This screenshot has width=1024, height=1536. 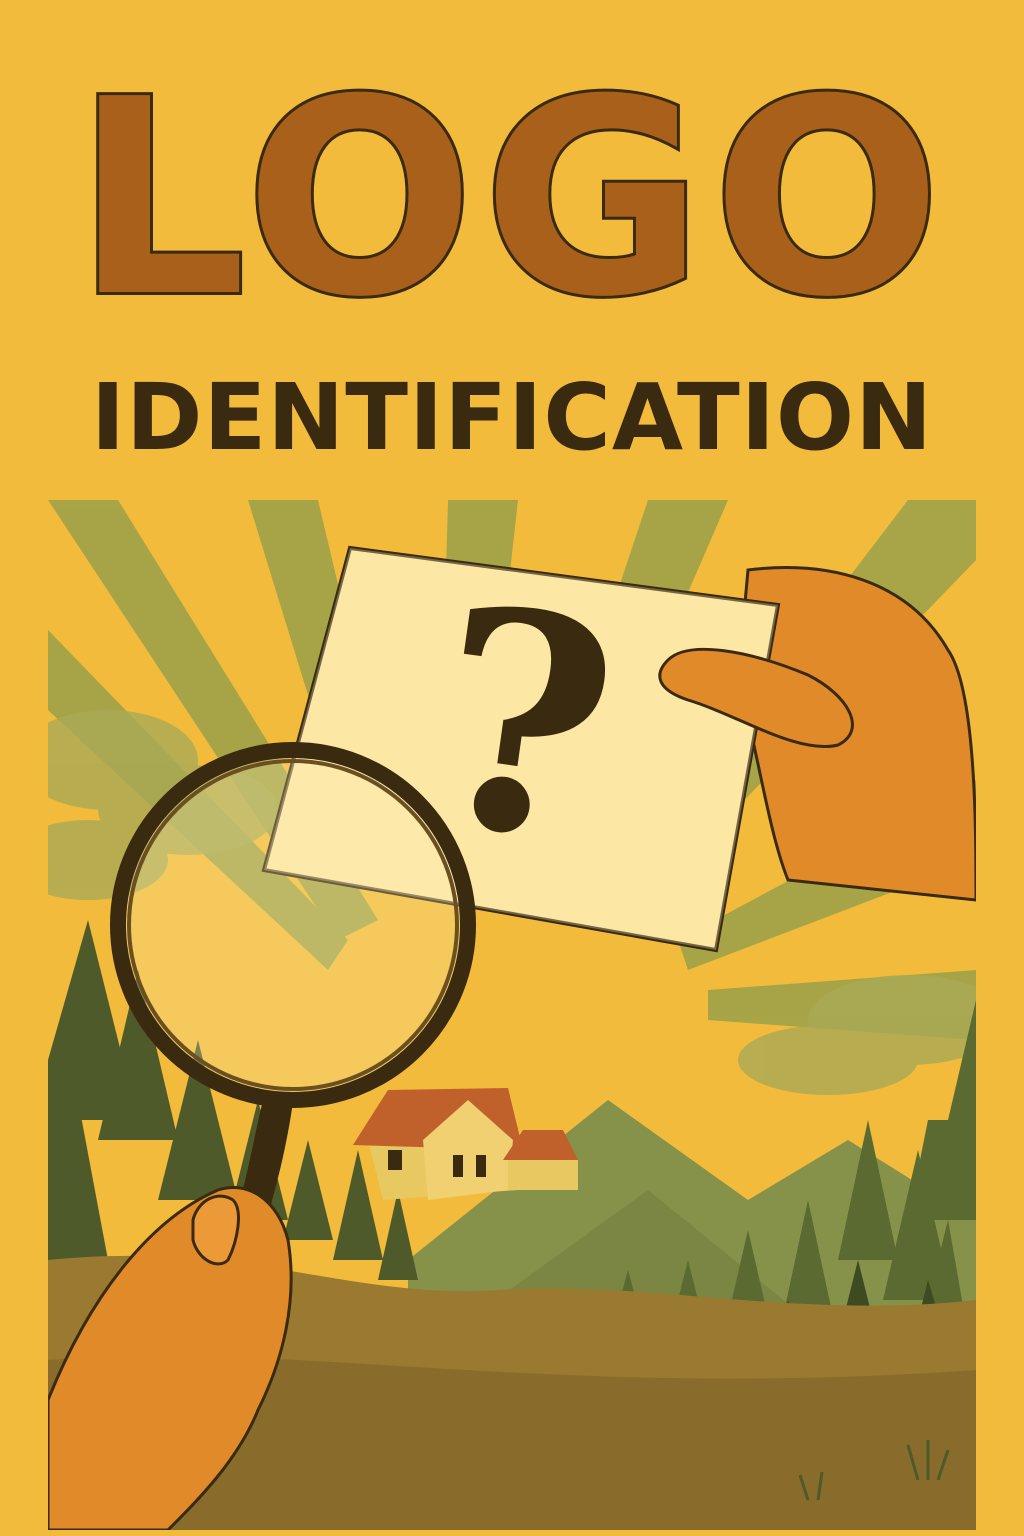 What do you see at coordinates (215, 1230) in the screenshot?
I see `left-thumb` at bounding box center [215, 1230].